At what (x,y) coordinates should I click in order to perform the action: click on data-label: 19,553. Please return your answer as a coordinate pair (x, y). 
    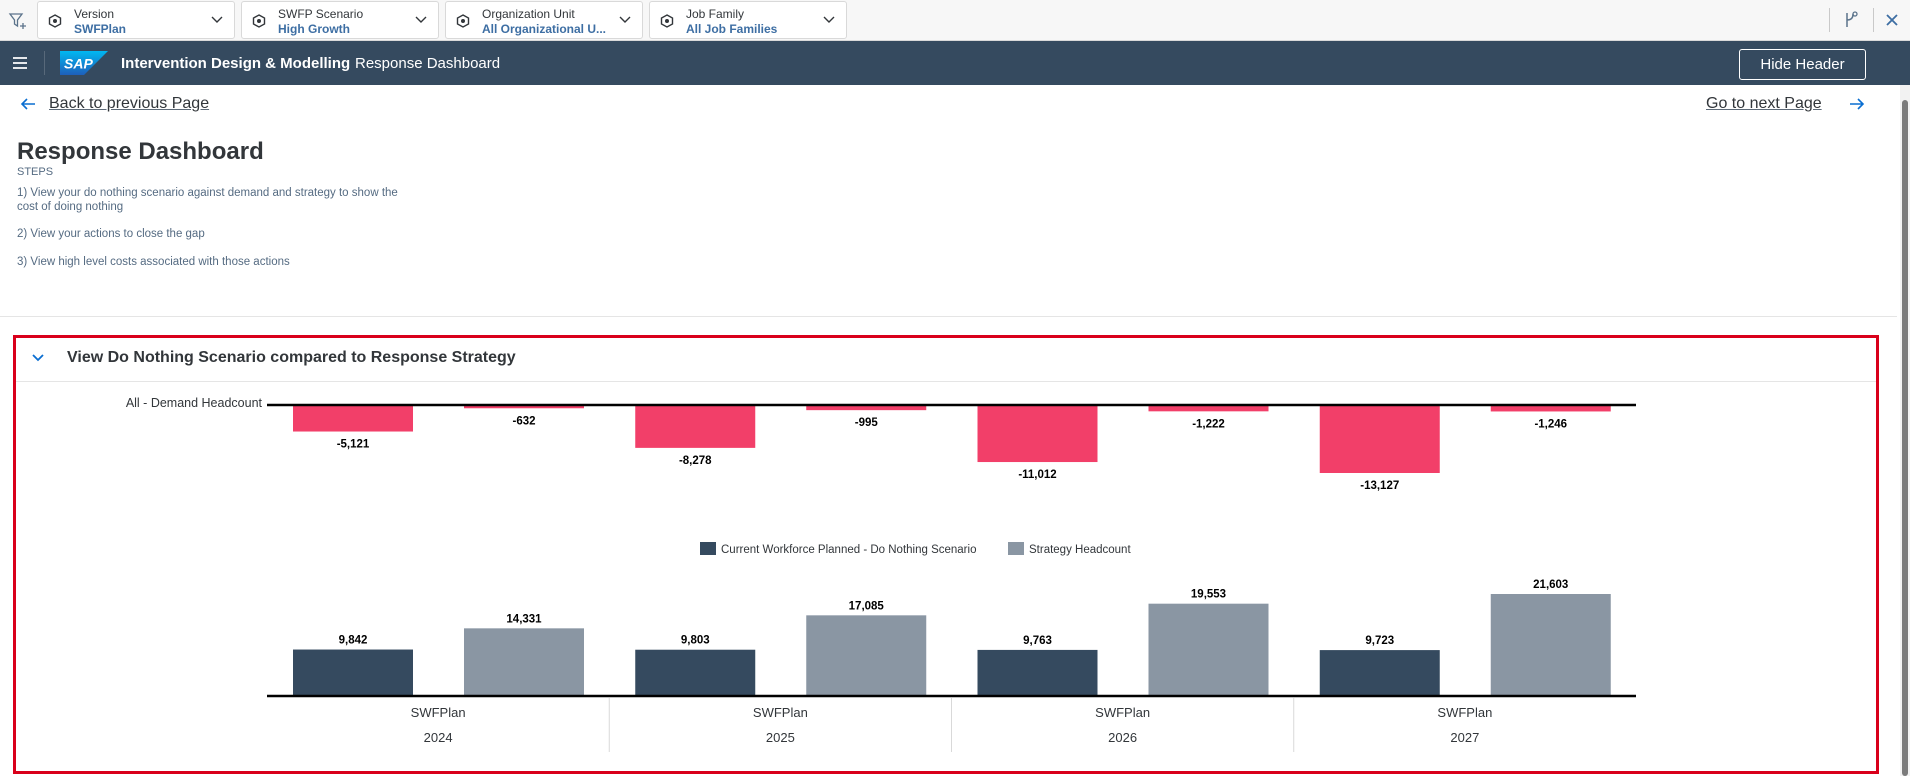
    Looking at the image, I should click on (1208, 595).